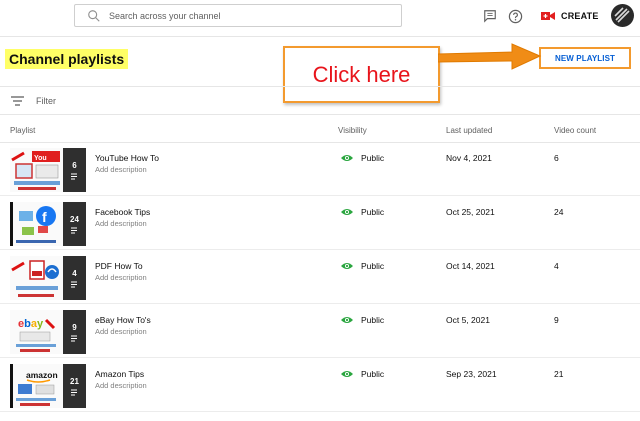 The image size is (640, 421). What do you see at coordinates (122, 212) in the screenshot?
I see `playlist-title: Facebook Tips` at bounding box center [122, 212].